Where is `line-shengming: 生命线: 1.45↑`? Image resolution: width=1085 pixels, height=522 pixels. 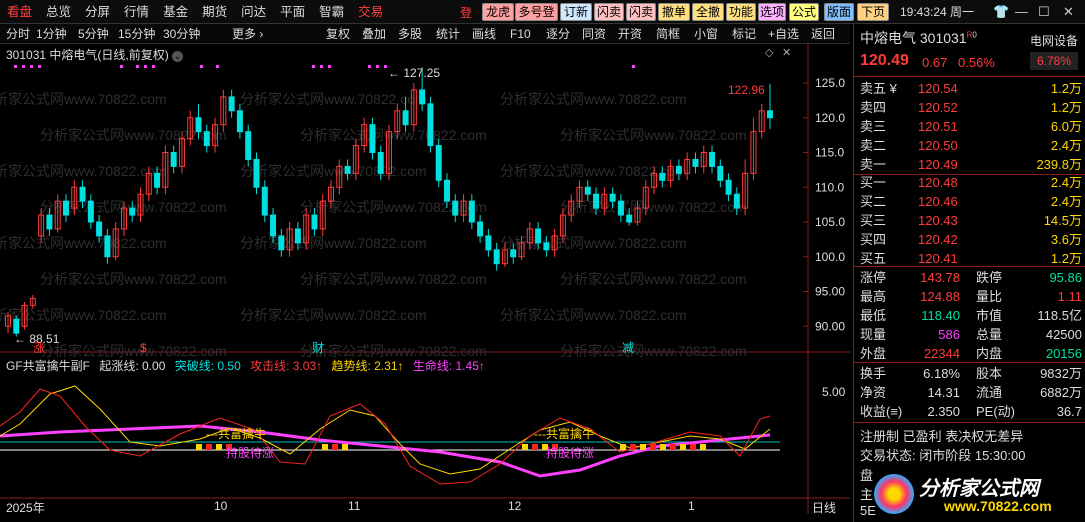
line-shengming: 生命线: 1.45↑ is located at coordinates (448, 366).